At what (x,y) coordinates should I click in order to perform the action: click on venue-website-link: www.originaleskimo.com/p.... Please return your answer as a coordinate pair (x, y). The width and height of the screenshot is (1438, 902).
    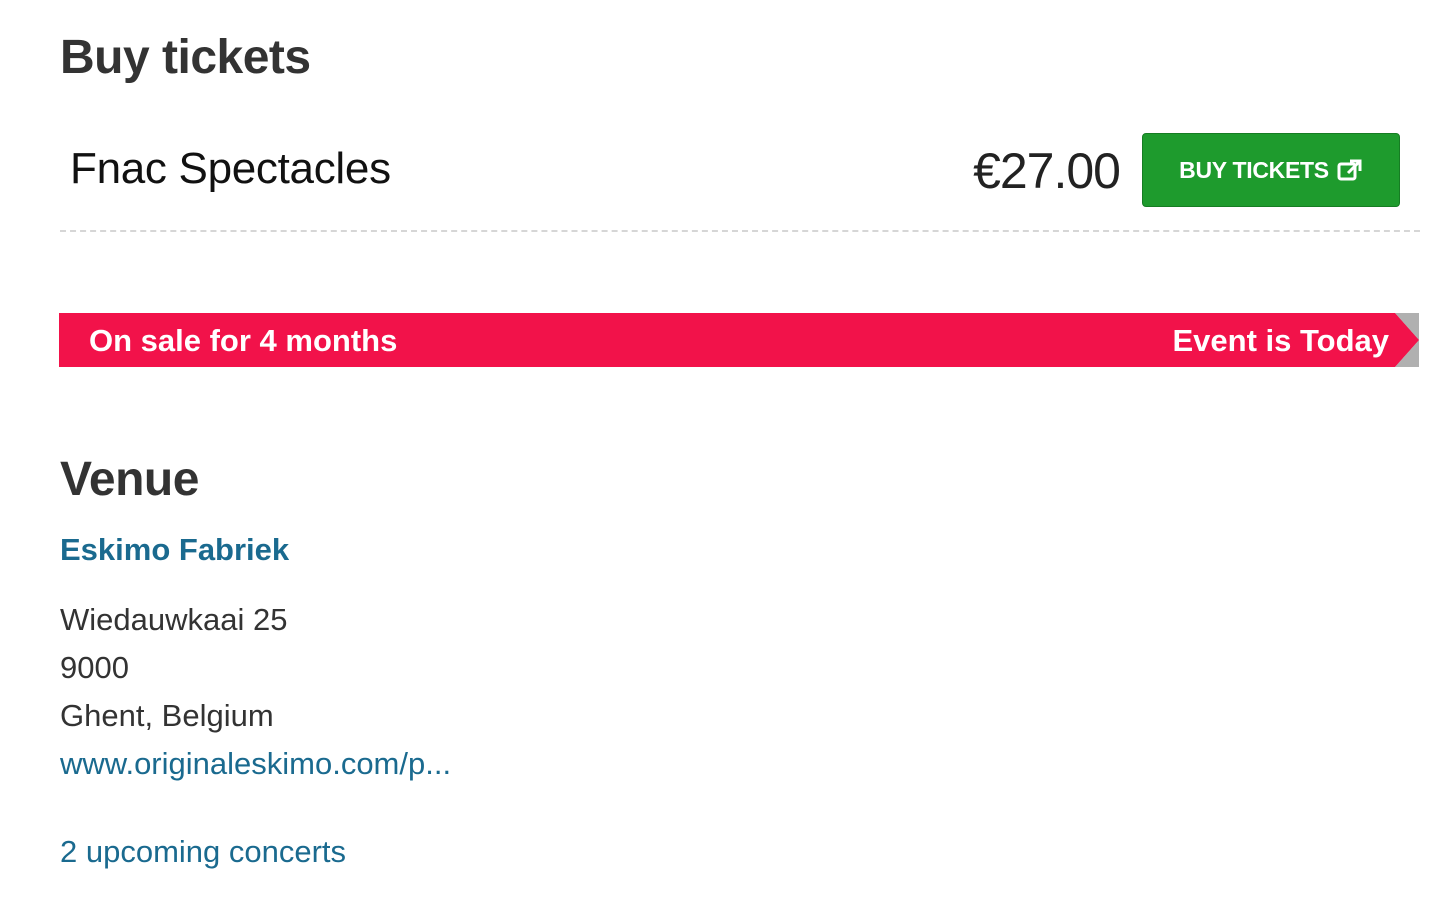
    Looking at the image, I should click on (255, 764).